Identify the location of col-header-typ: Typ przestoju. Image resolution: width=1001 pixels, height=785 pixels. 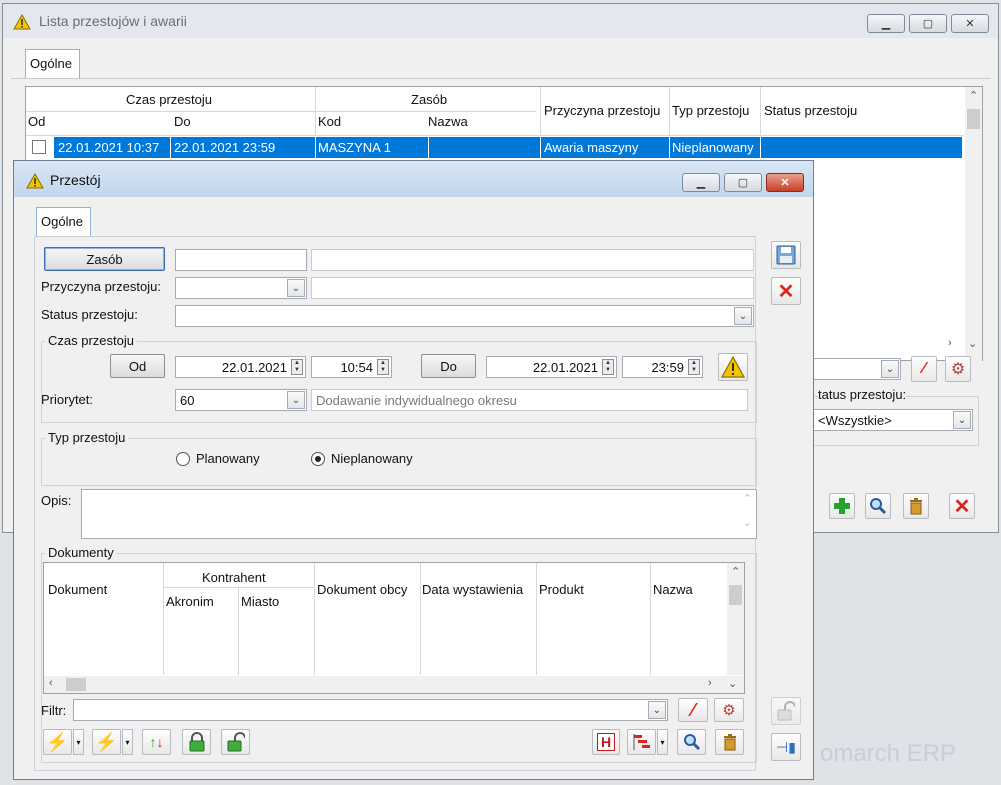
(710, 110).